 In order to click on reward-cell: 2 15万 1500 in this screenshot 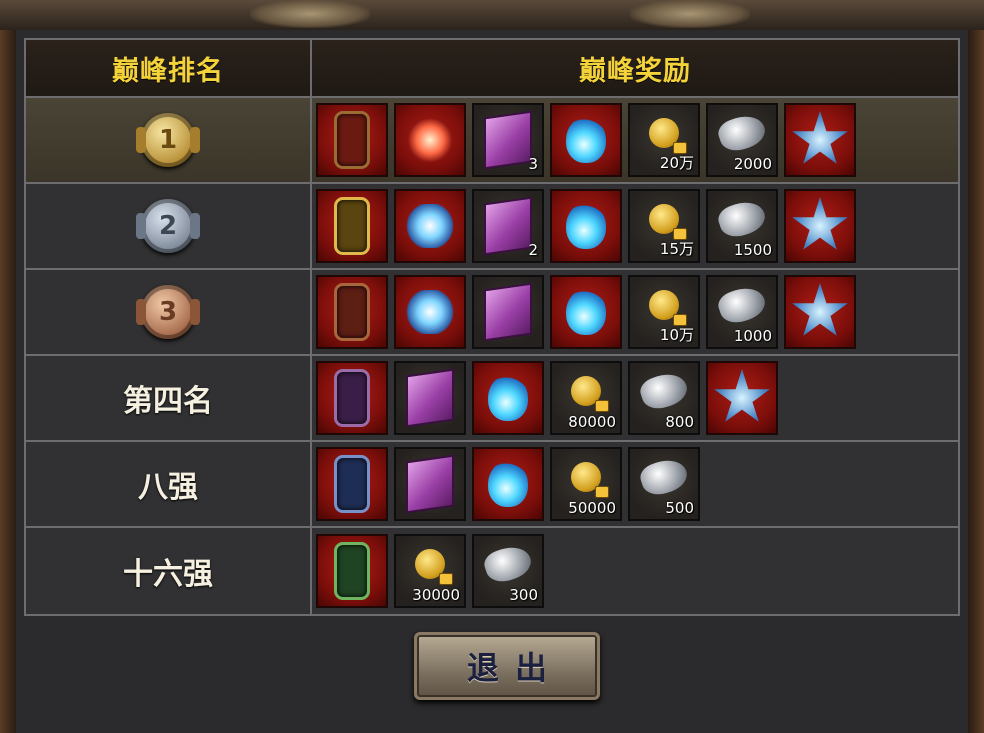, I will do `click(635, 226)`.